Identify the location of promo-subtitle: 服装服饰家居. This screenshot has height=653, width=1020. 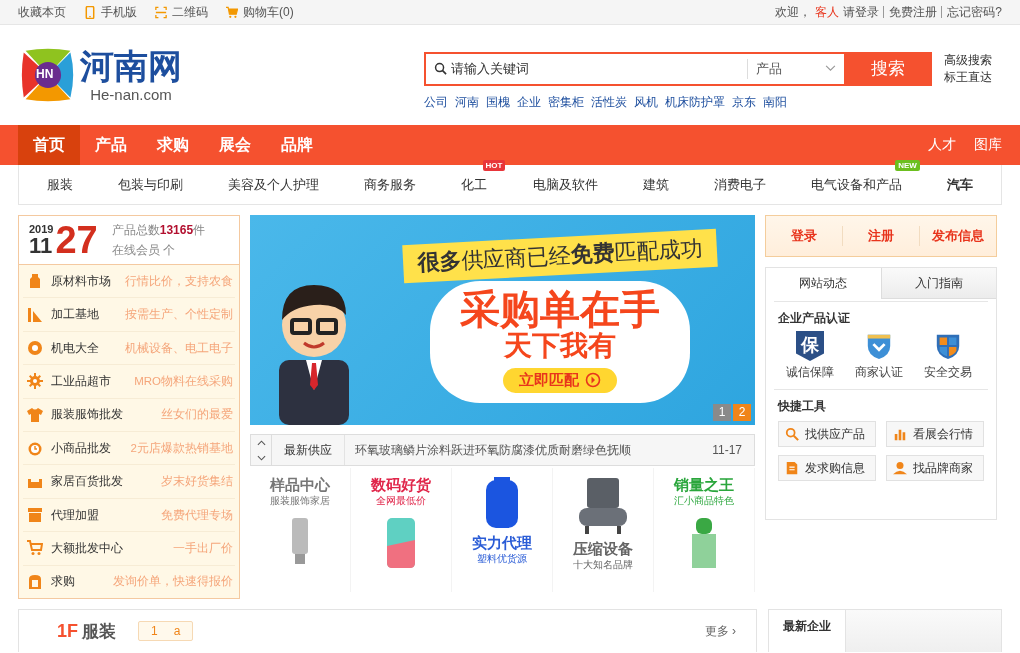
(300, 501).